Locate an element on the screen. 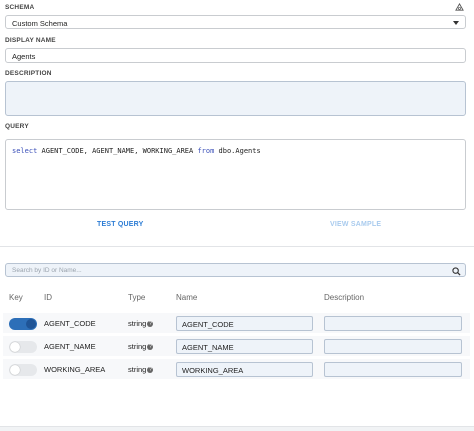 This screenshot has width=474, height=431. view-sample-button: VIEW SAMPLE is located at coordinates (355, 224).